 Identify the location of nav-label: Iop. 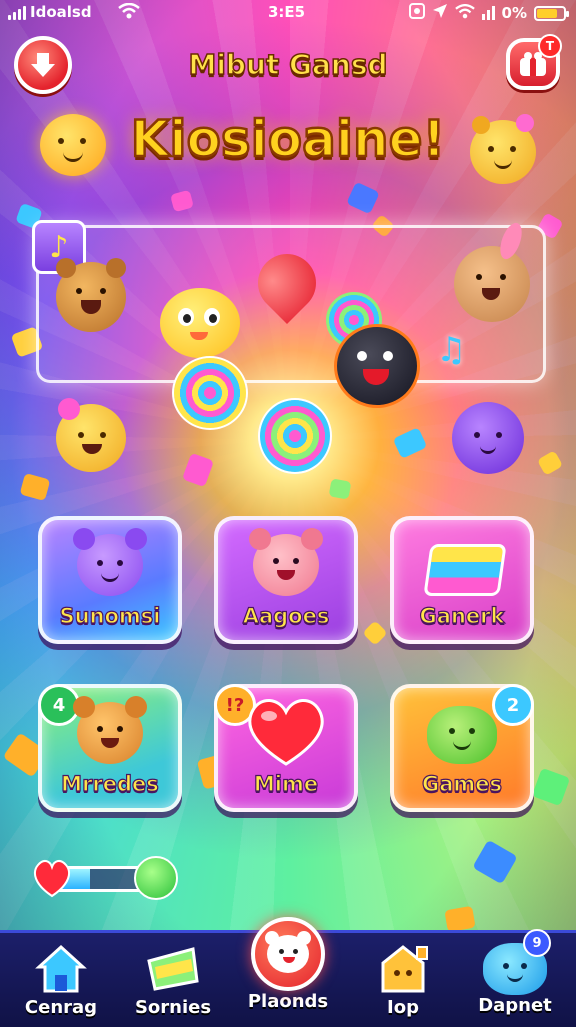
(403, 1007).